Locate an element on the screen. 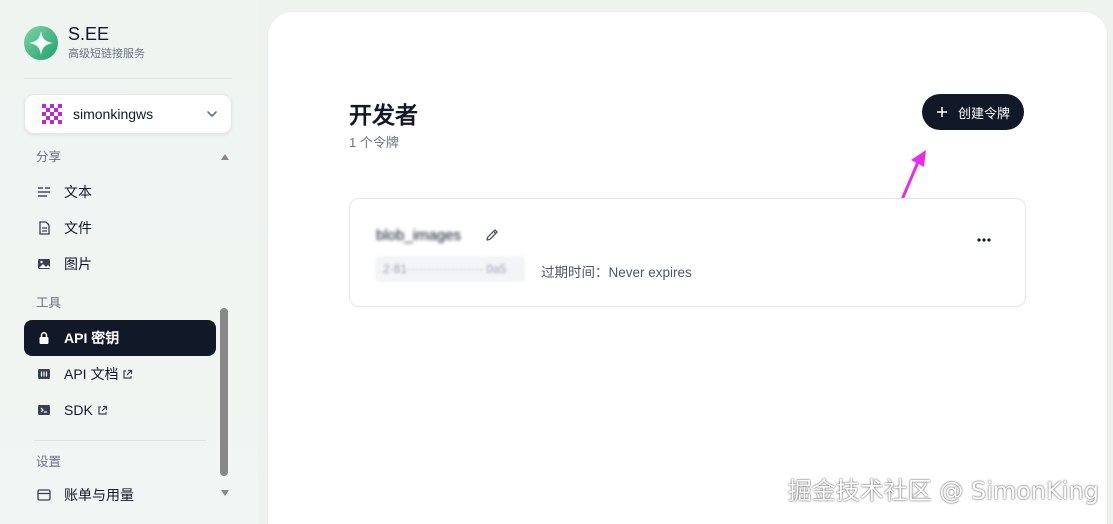 This screenshot has height=524, width=1113. token-name: blob_images is located at coordinates (419, 235).